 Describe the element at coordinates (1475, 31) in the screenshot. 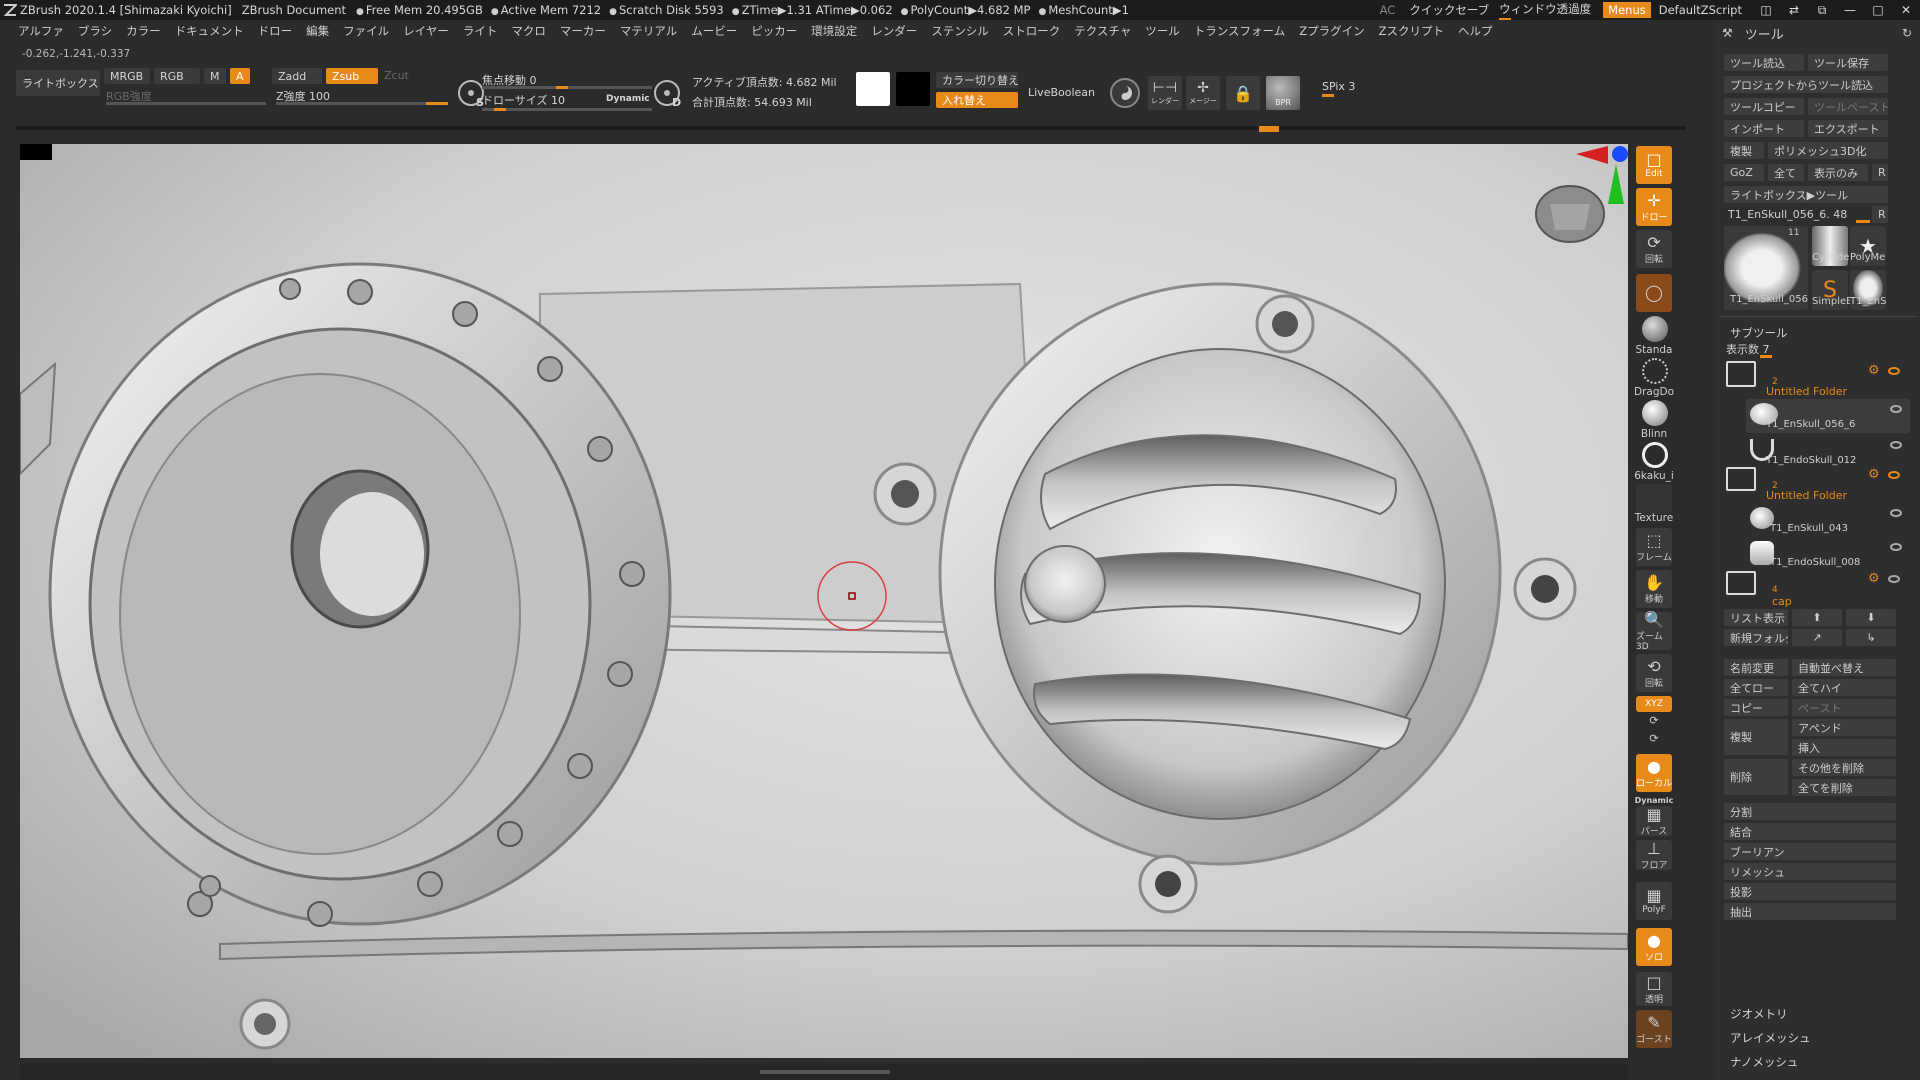

I see `menu-help: ヘルプ` at that location.